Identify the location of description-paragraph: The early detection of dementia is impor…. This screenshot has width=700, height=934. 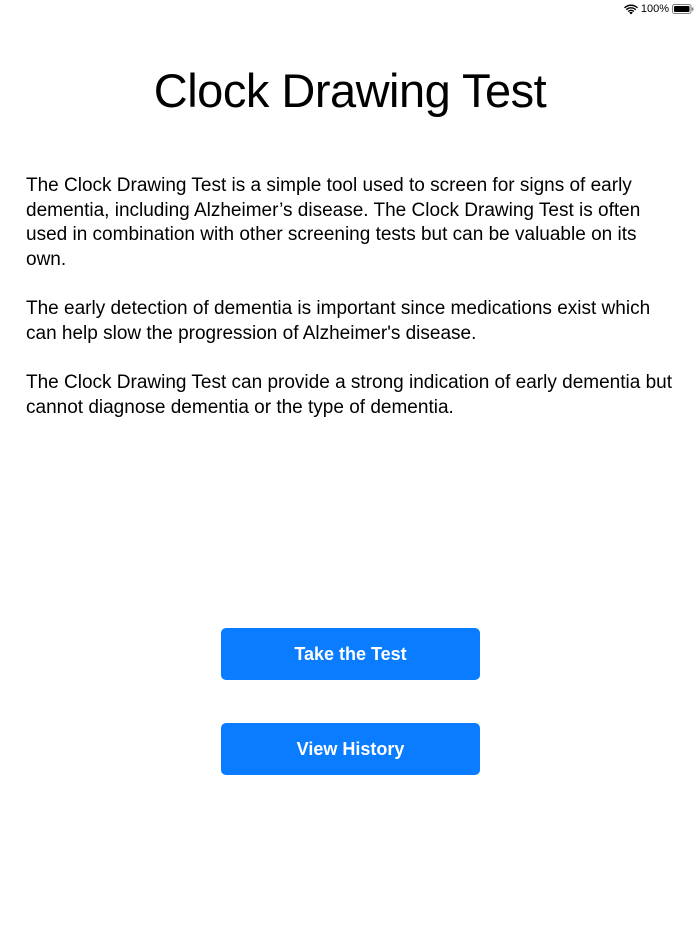
(338, 321).